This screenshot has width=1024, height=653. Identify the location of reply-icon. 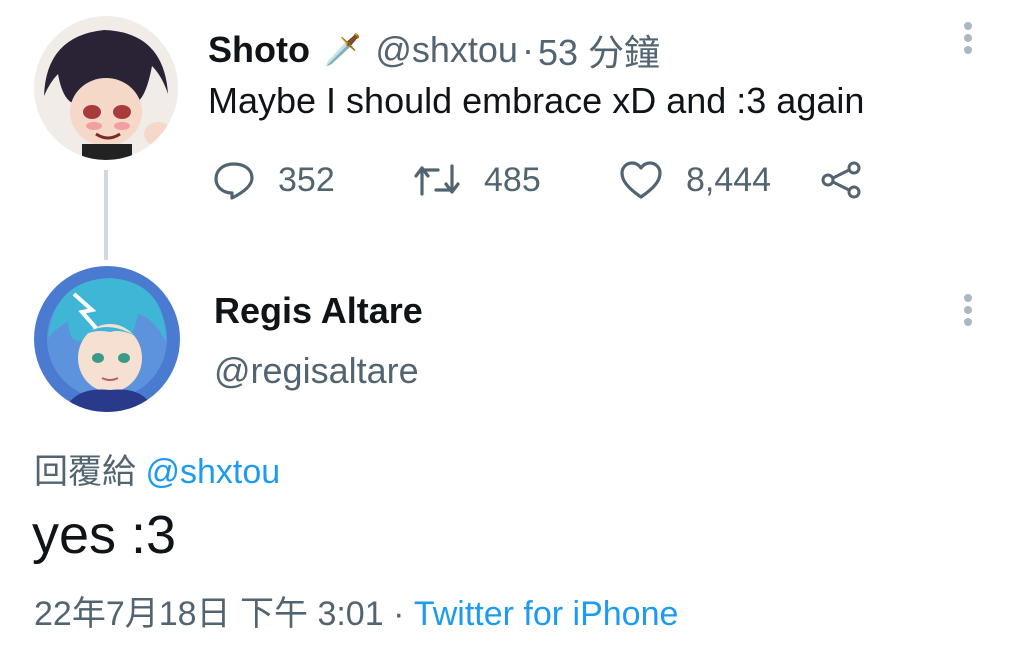
(234, 181).